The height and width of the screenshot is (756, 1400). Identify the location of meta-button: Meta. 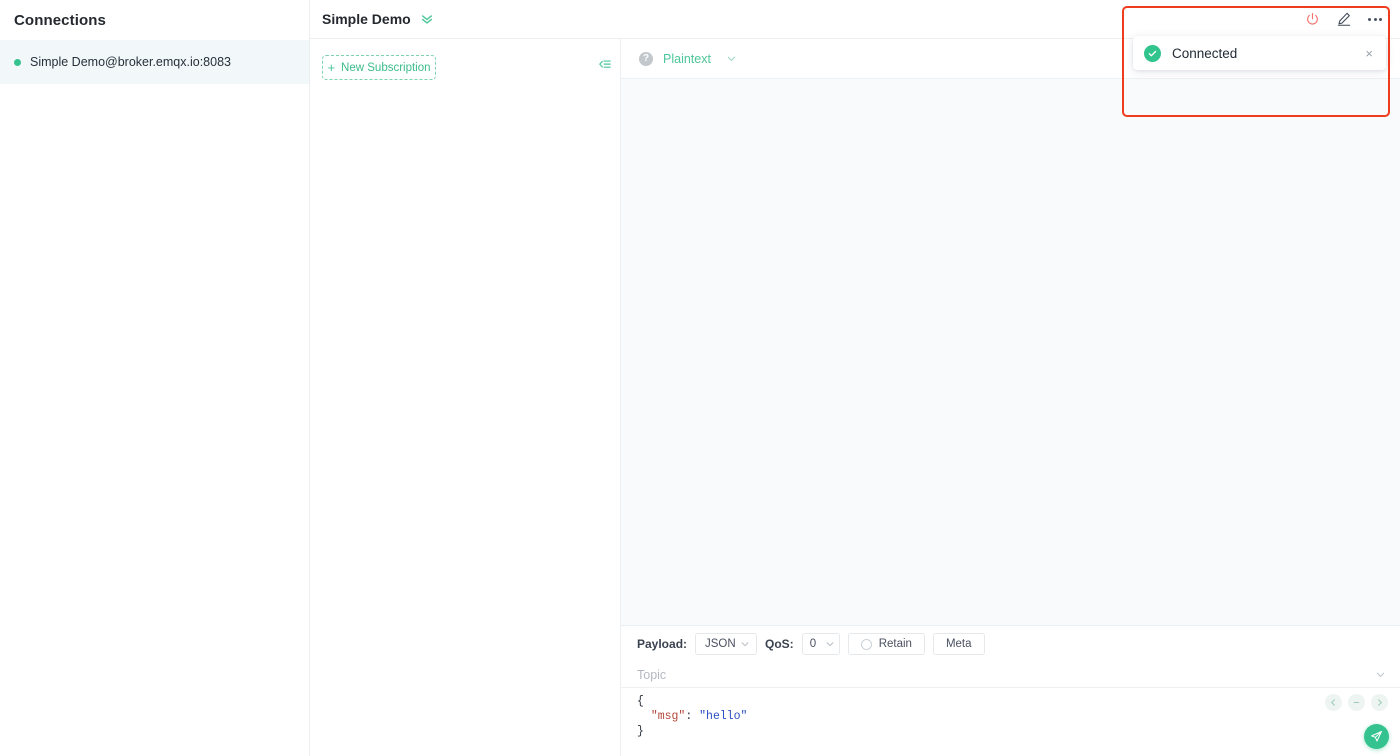
(958, 644).